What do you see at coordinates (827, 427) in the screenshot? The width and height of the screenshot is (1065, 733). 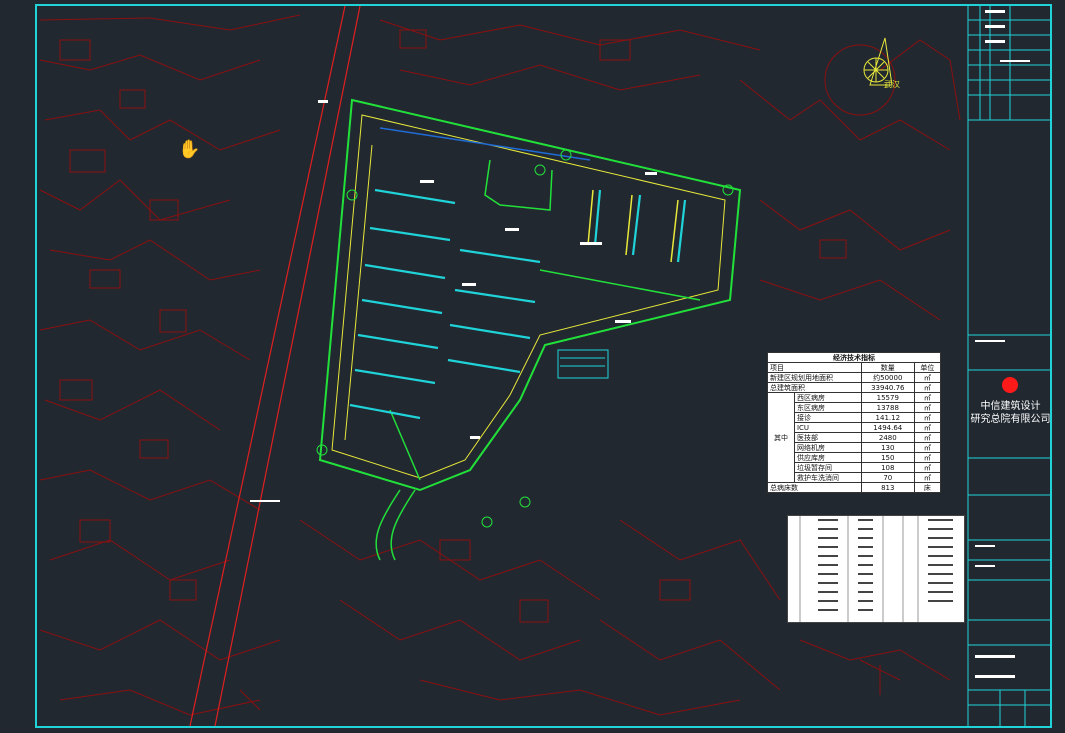 I see `spec-name: ICU` at bounding box center [827, 427].